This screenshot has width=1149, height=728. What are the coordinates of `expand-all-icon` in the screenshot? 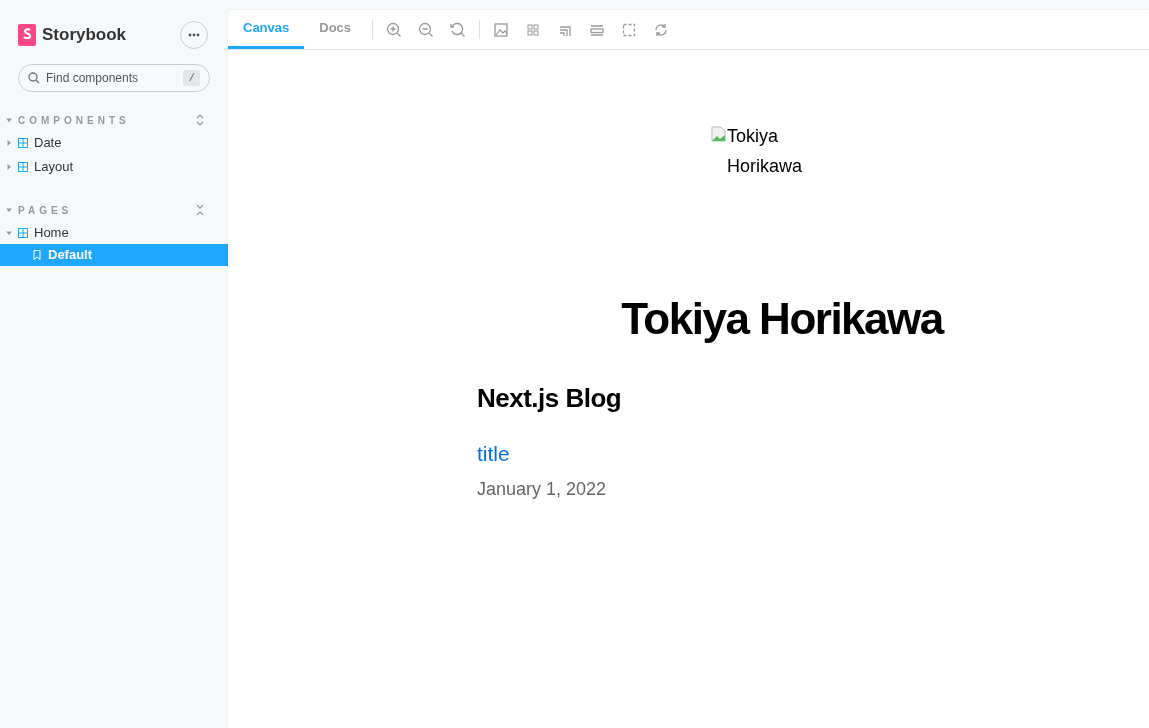 It's located at (200, 120).